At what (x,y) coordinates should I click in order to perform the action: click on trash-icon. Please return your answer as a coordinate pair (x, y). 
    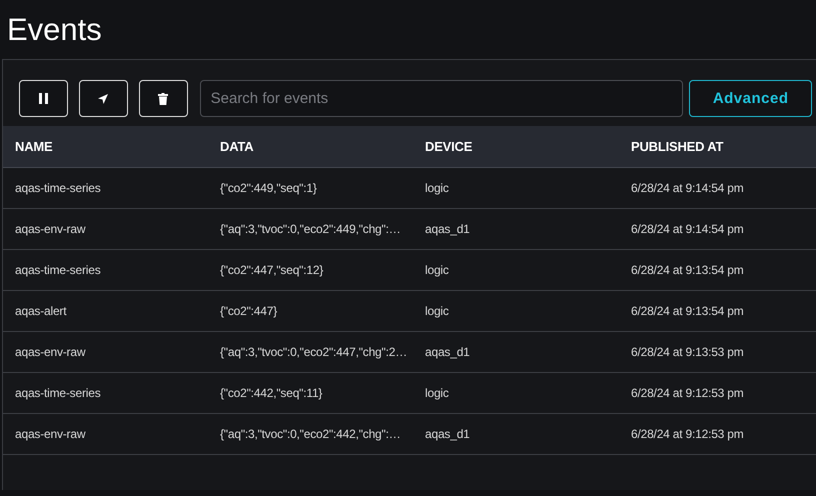
    Looking at the image, I should click on (163, 98).